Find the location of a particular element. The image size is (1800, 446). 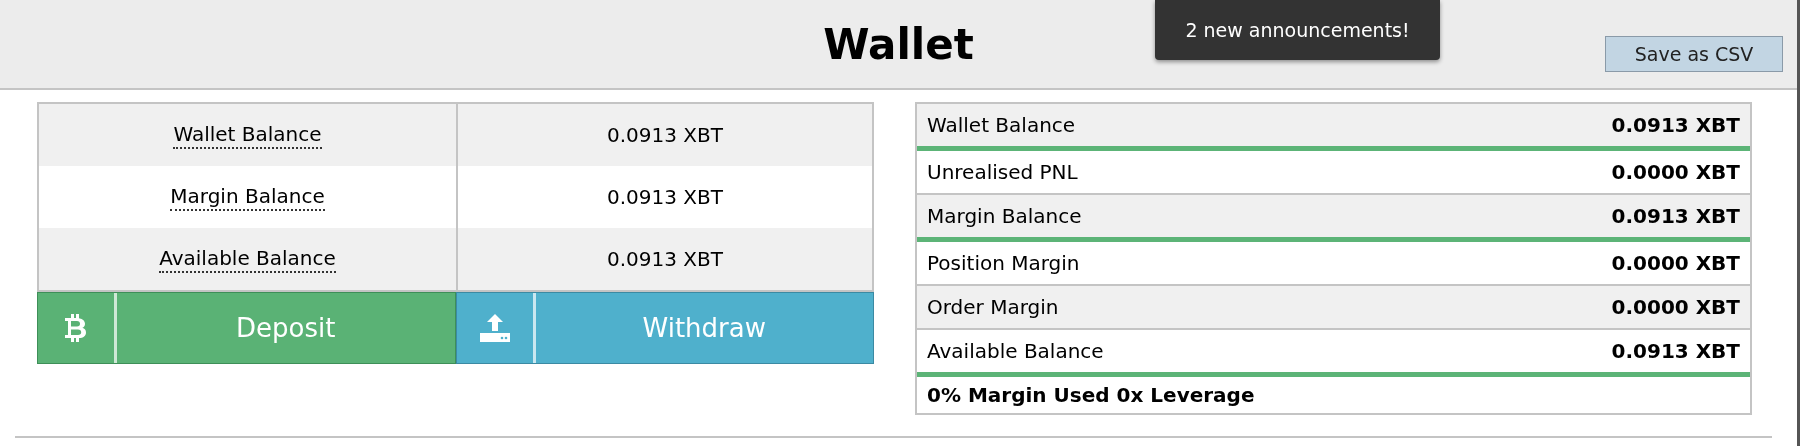

bitcoin-icon is located at coordinates (76, 328).